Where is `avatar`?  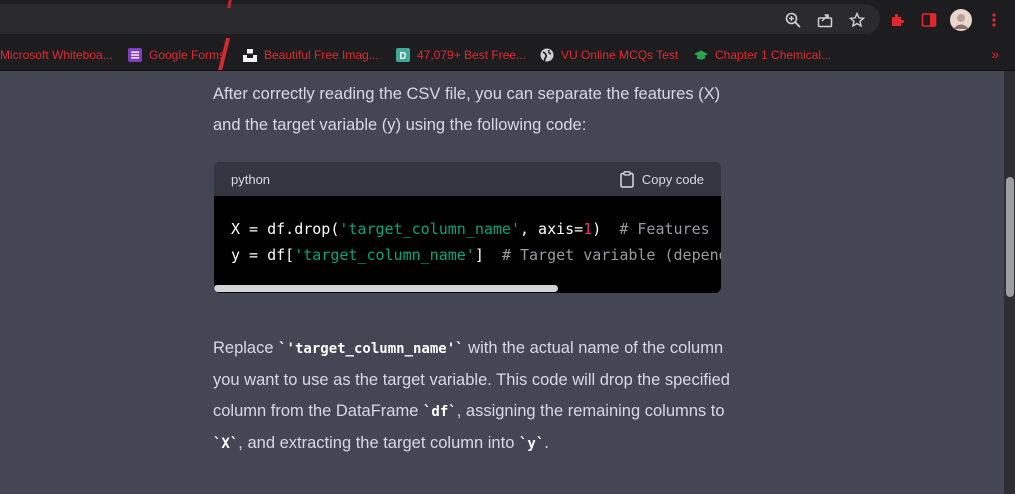 avatar is located at coordinates (961, 20).